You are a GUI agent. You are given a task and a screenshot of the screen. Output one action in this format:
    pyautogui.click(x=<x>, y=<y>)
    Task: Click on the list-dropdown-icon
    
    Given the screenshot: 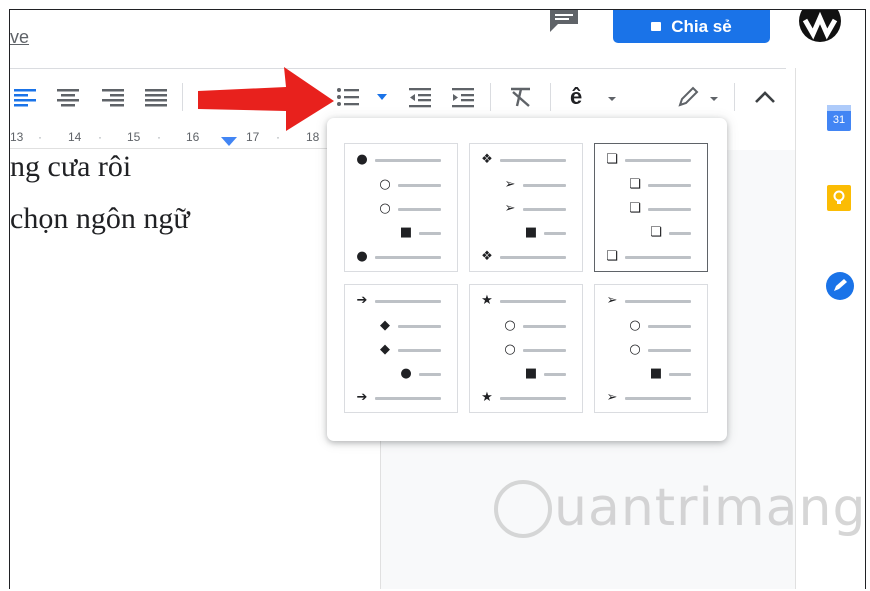 What is the action you would take?
    pyautogui.click(x=382, y=97)
    